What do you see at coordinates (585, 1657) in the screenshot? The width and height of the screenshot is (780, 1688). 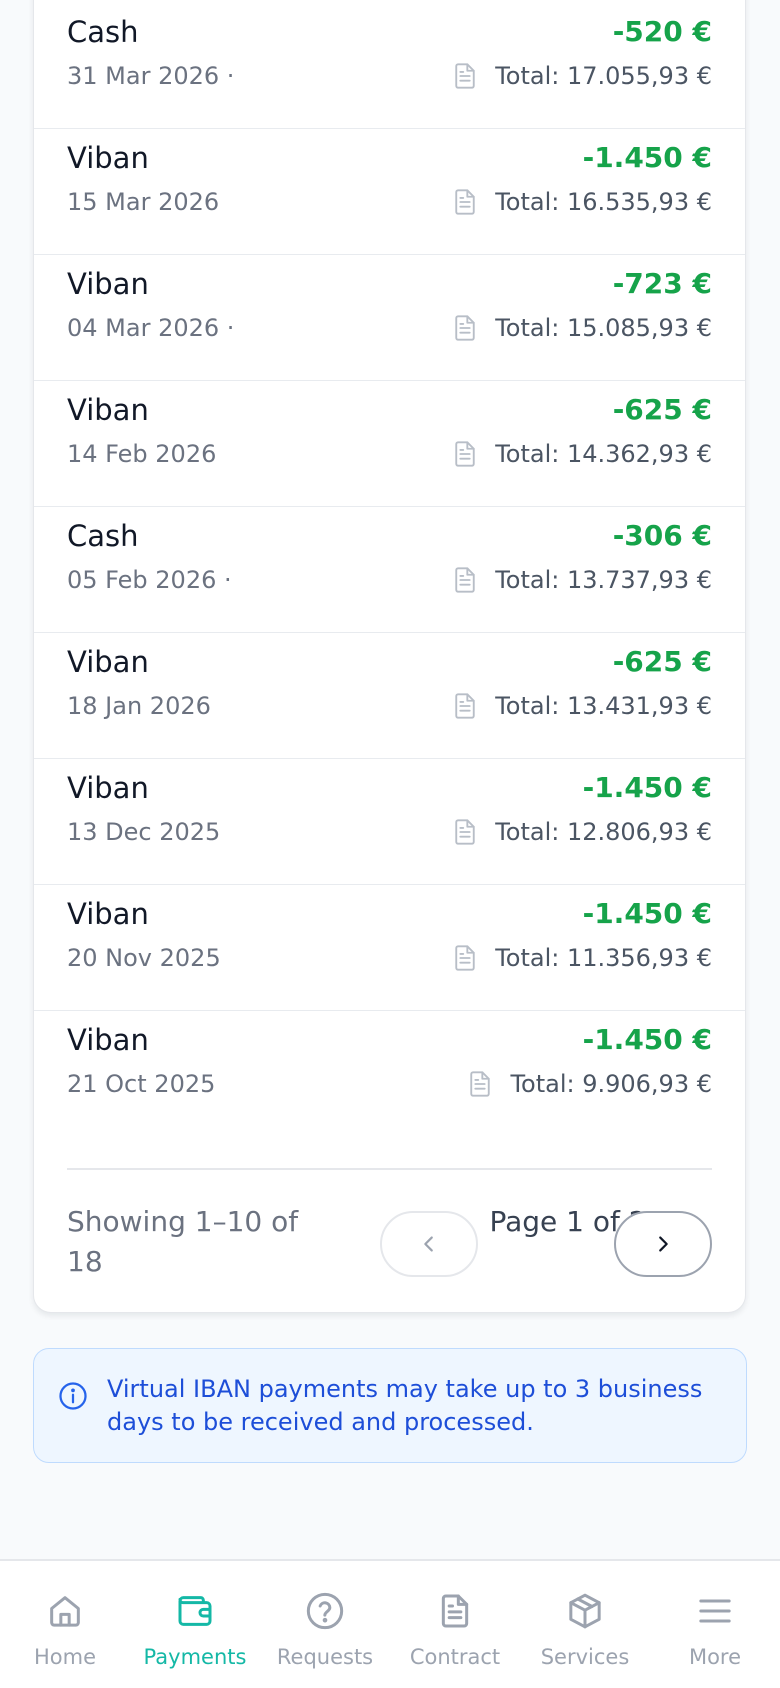 I see `nav-label: Services` at bounding box center [585, 1657].